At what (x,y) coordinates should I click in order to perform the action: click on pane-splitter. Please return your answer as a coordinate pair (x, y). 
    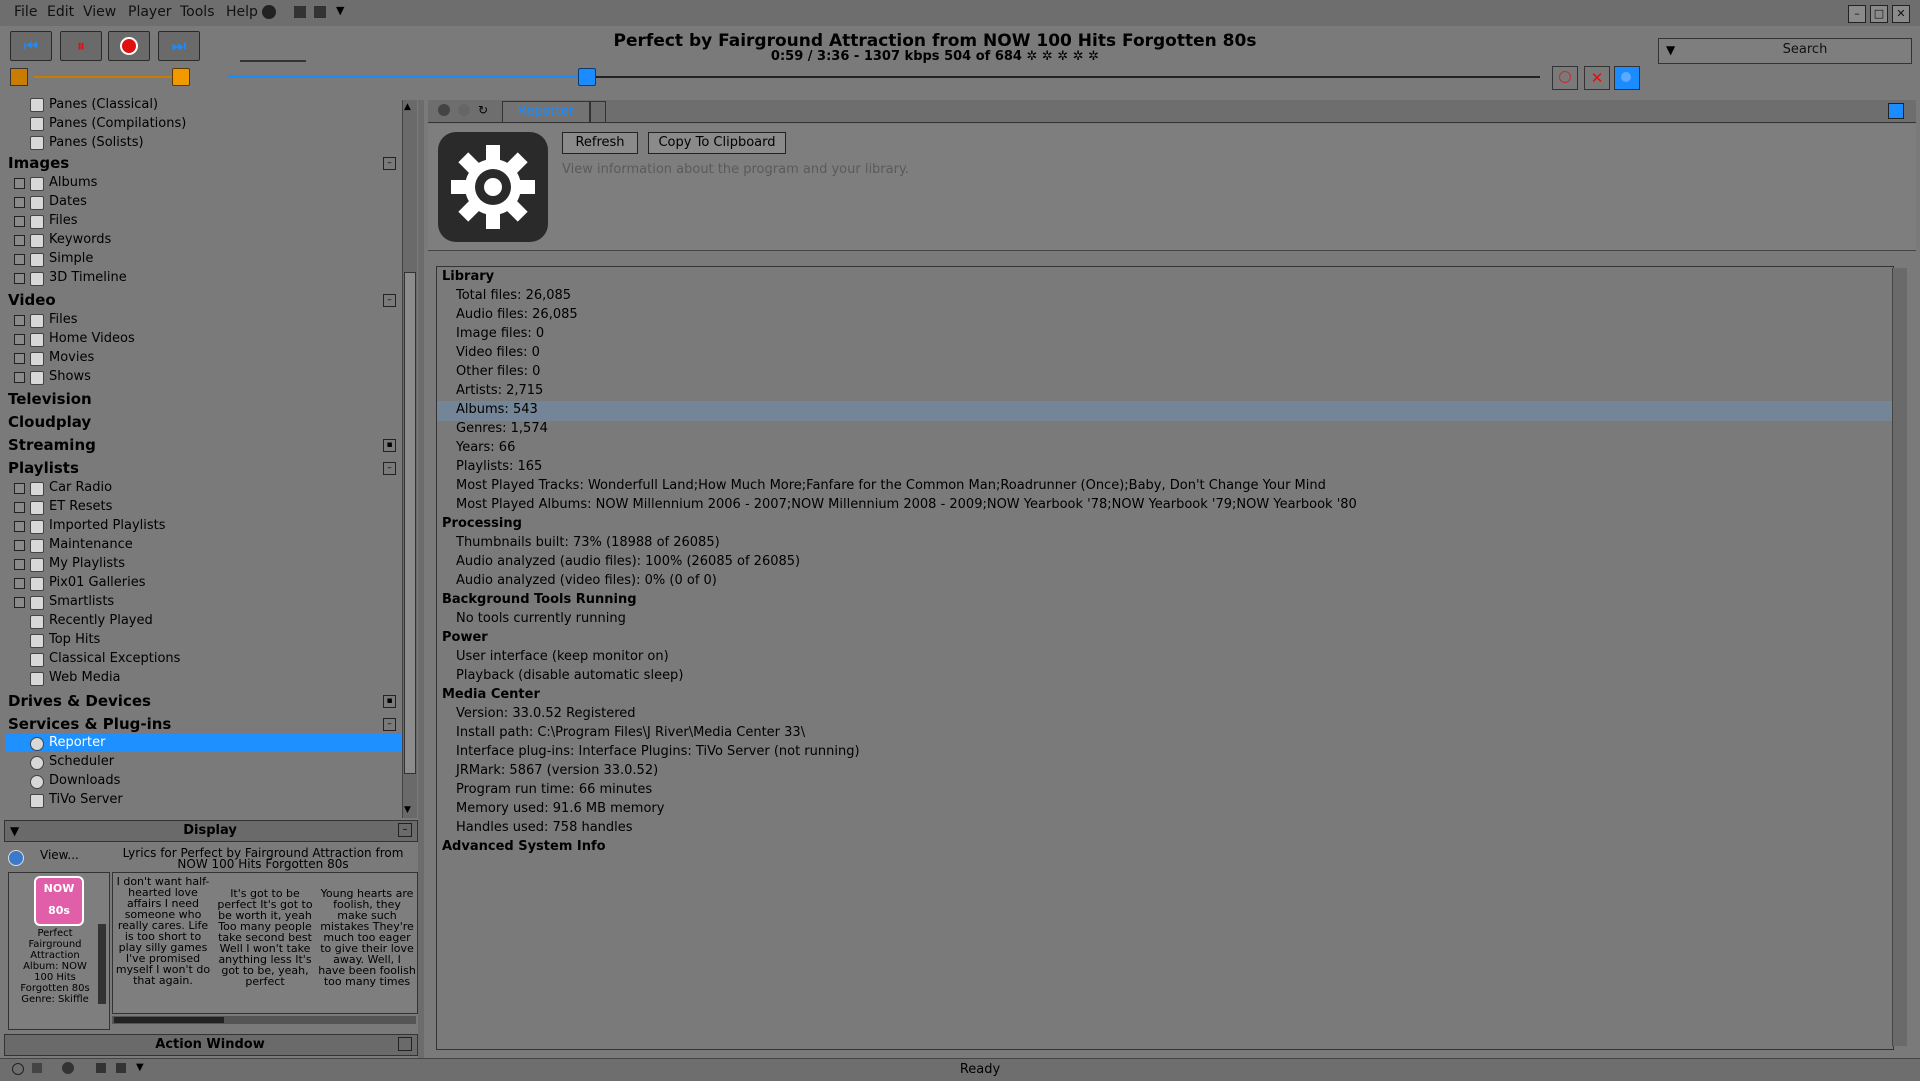
    Looking at the image, I should click on (421, 579).